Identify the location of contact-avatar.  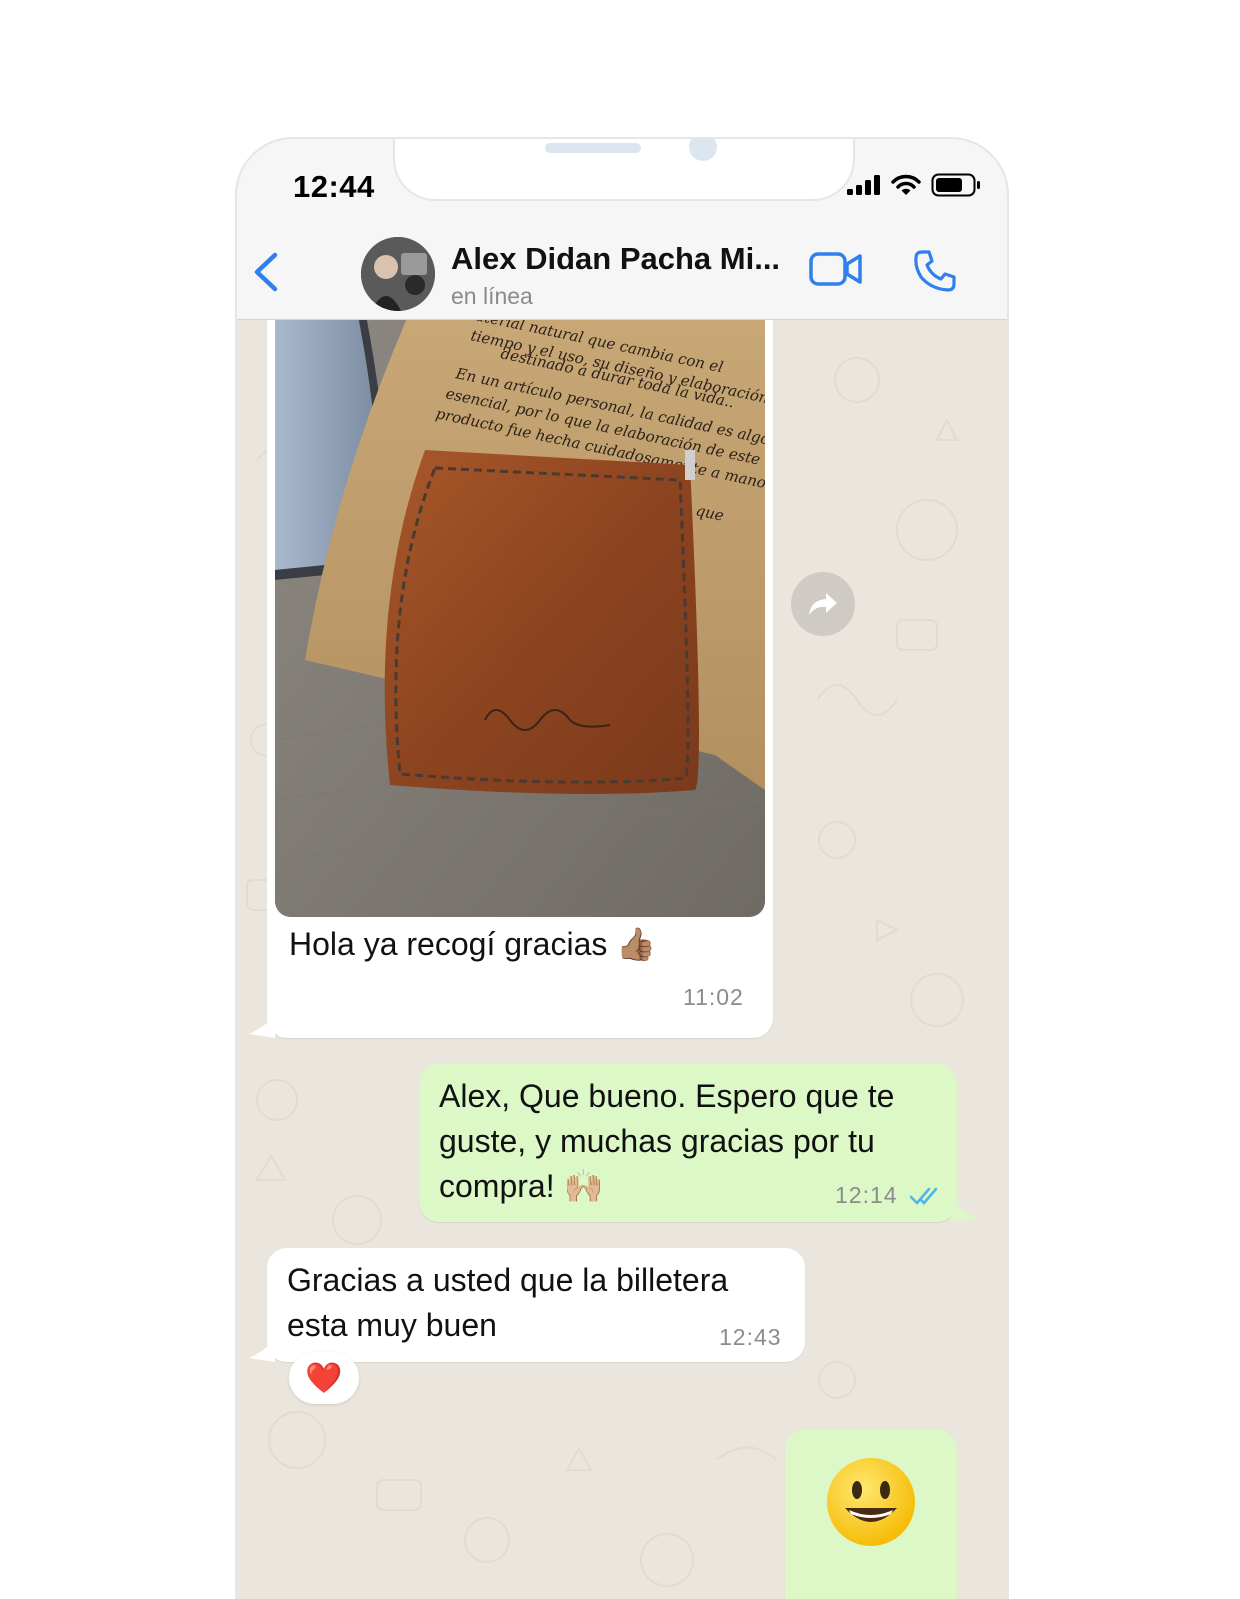
(398, 274).